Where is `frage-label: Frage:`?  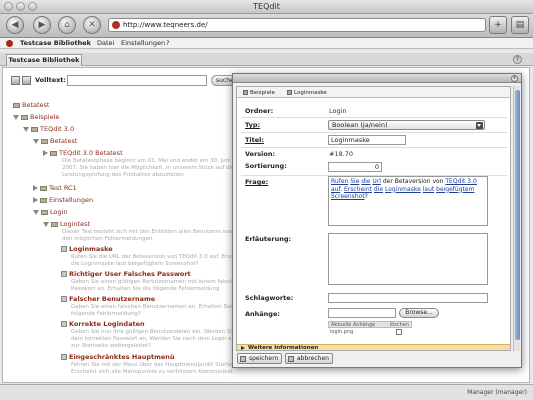
frage-label: Frage: is located at coordinates (257, 182).